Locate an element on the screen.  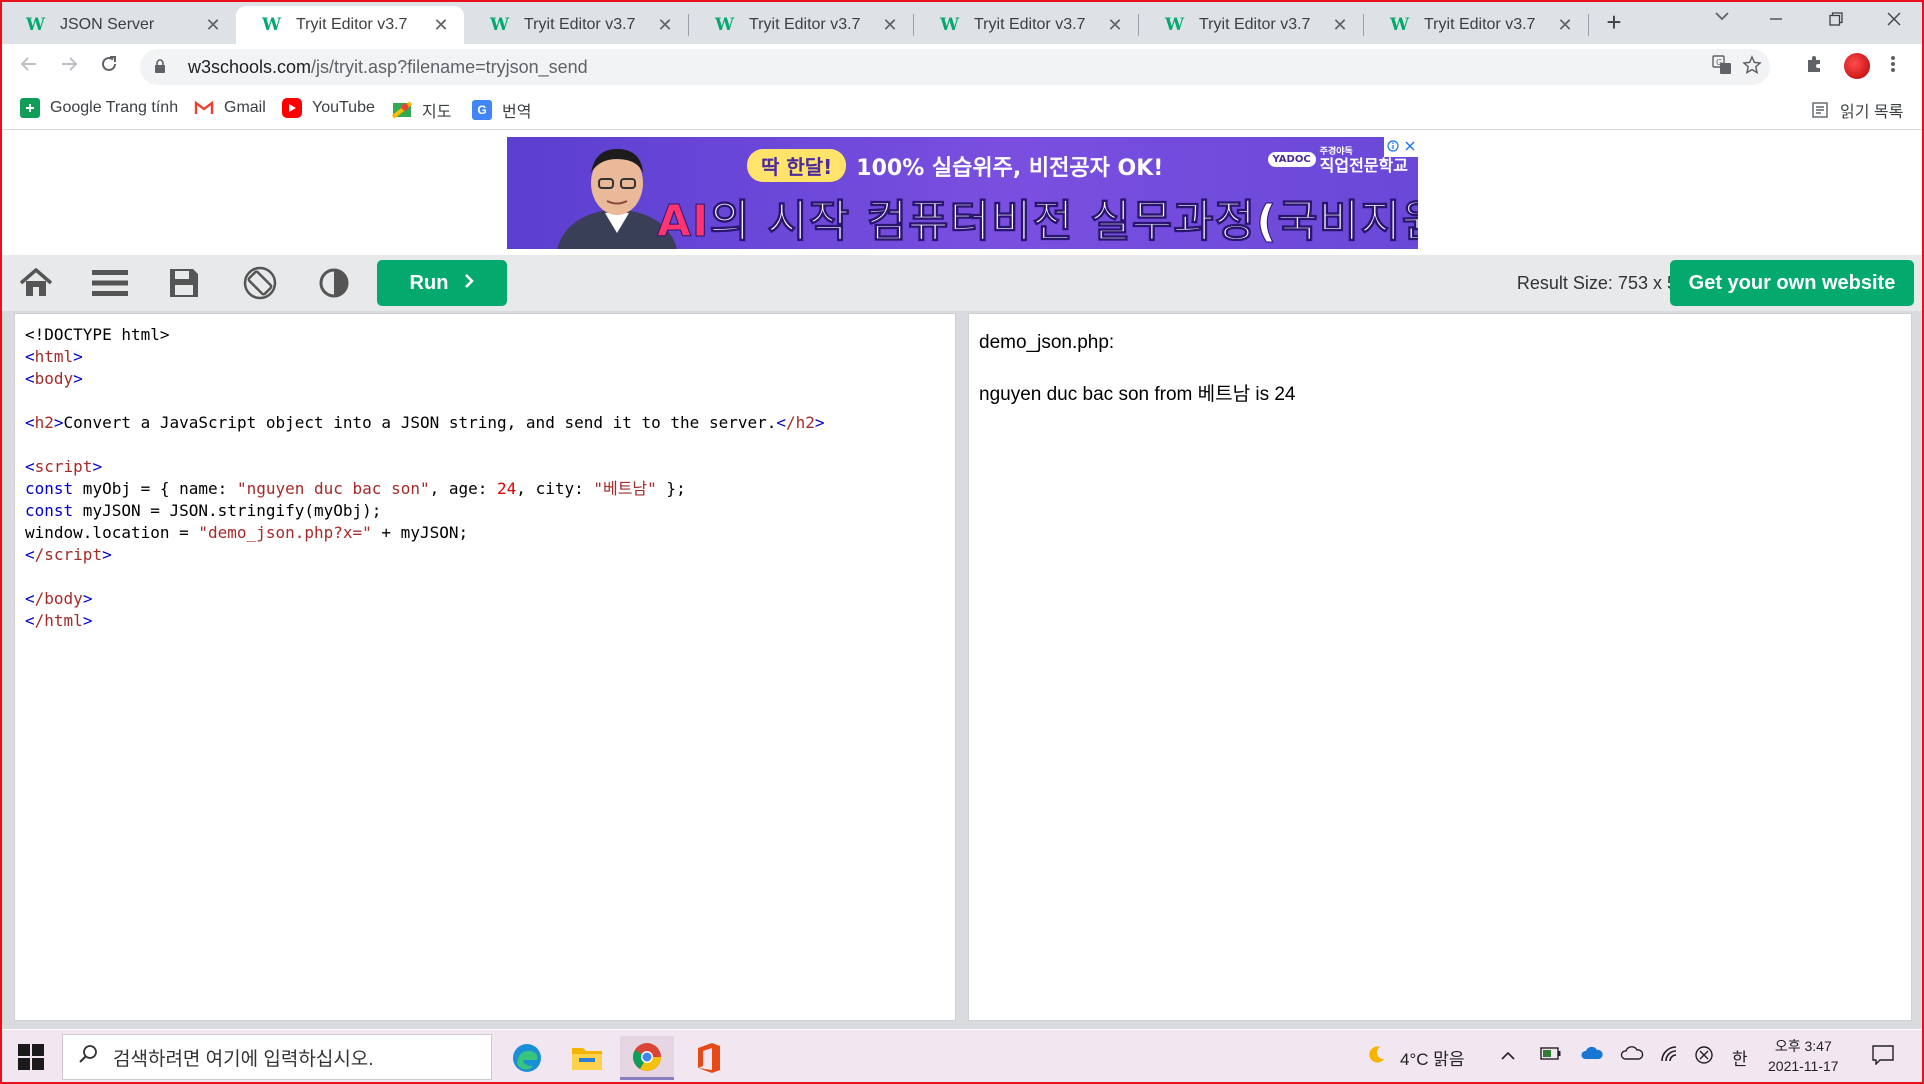
tray-chevron-up-icon is located at coordinates (1508, 1055).